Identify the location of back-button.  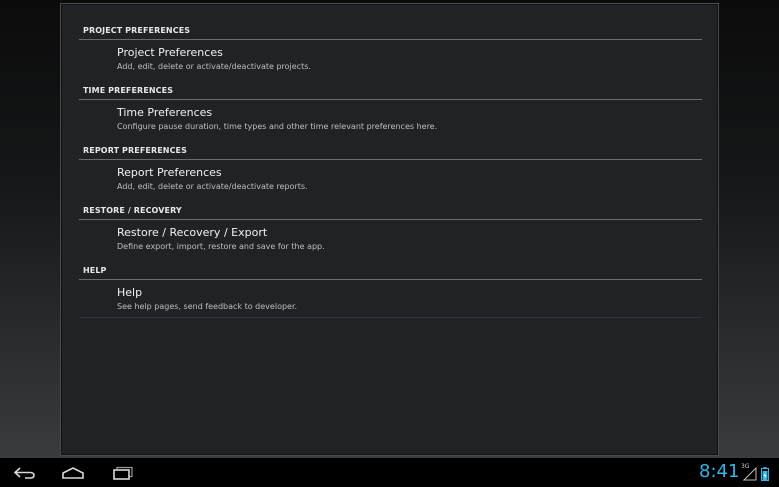
(25, 473).